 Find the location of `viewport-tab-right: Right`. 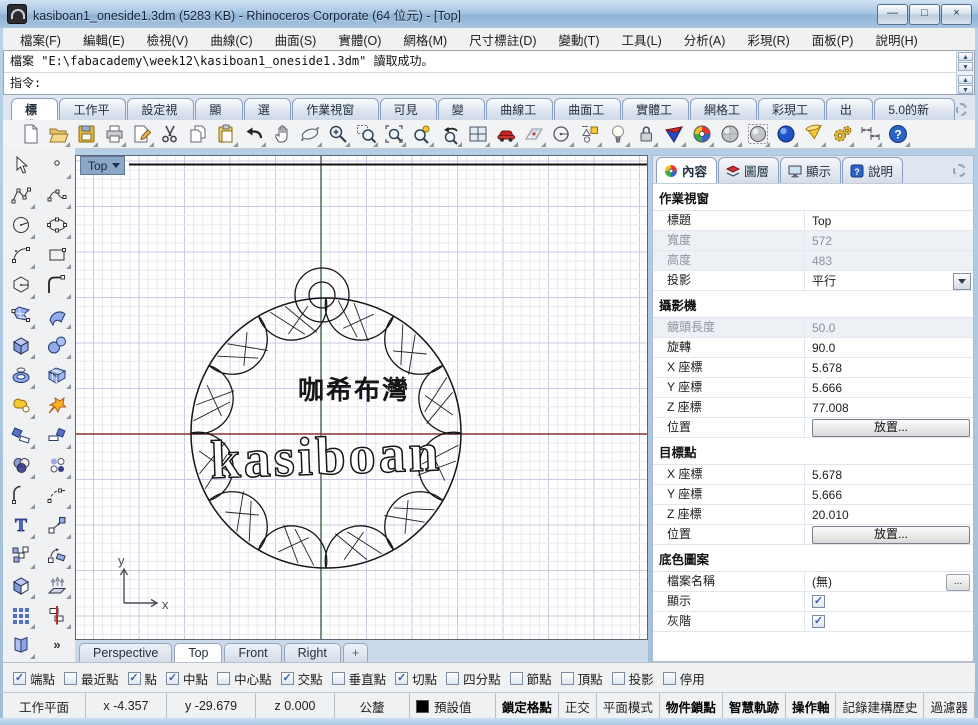

viewport-tab-right: Right is located at coordinates (312, 652).